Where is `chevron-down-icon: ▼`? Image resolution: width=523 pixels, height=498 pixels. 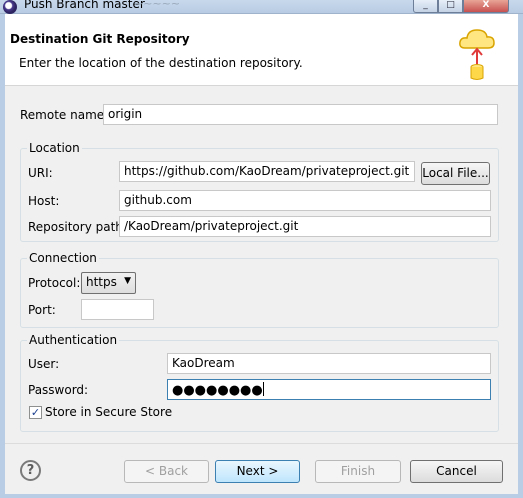
chevron-down-icon: ▼ is located at coordinates (127, 281).